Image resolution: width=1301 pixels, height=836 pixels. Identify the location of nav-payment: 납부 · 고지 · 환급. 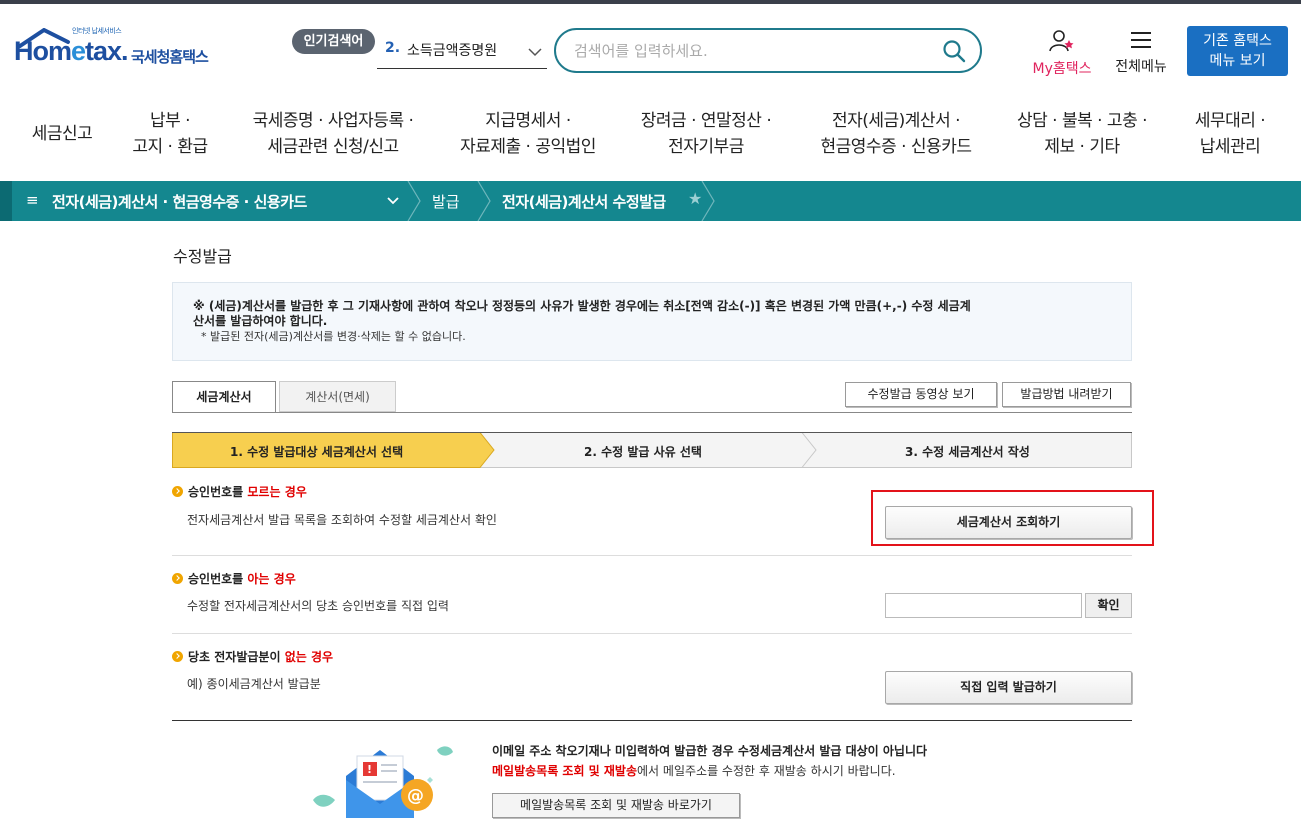
(170, 134).